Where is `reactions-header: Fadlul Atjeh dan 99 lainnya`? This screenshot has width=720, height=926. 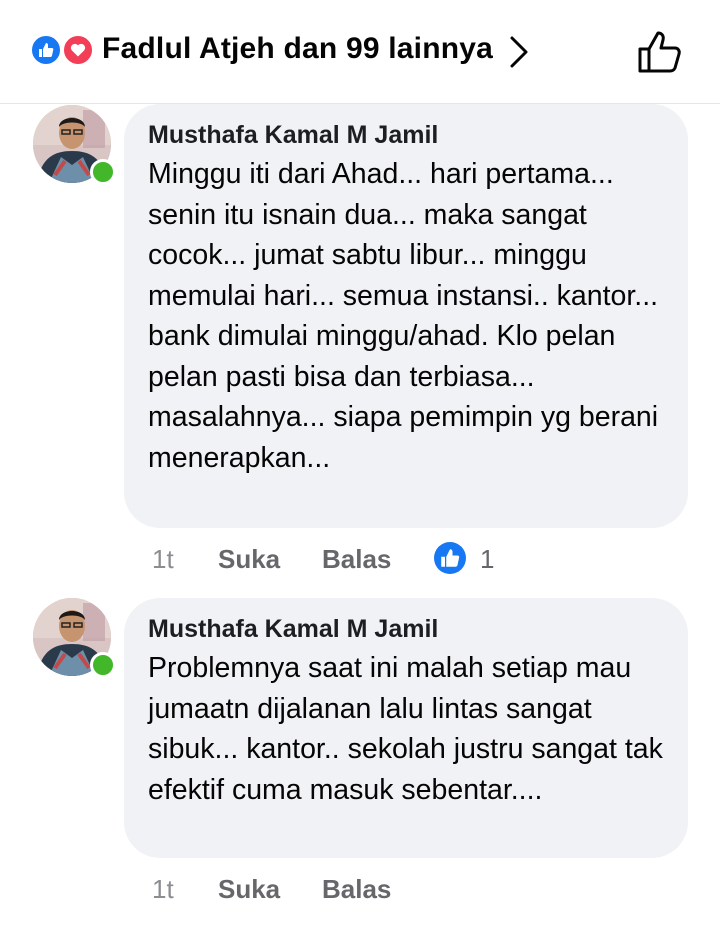
reactions-header: Fadlul Atjeh dan 99 lainnya is located at coordinates (360, 52).